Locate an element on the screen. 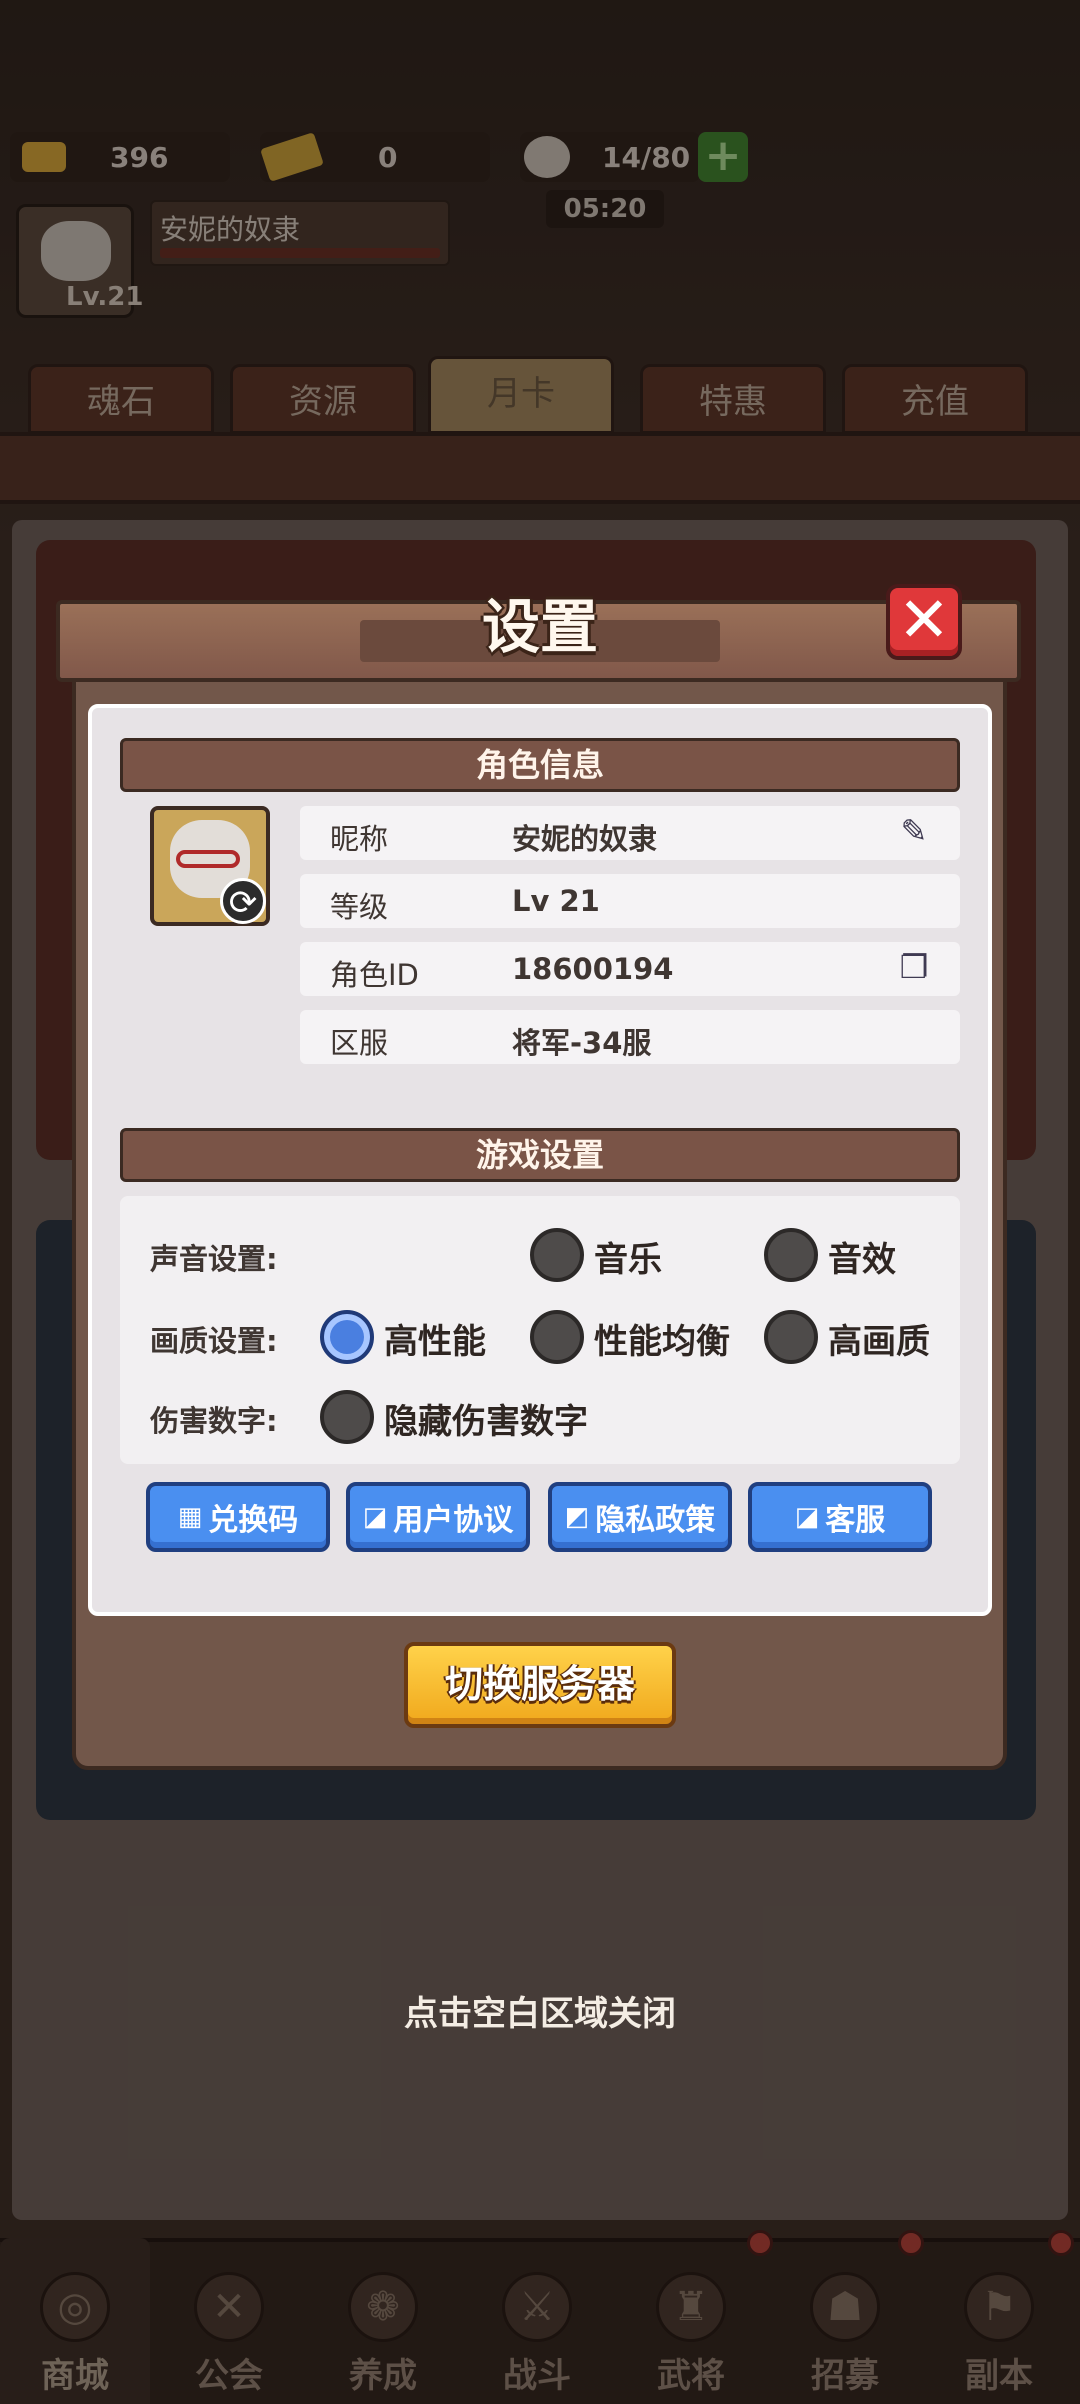  button-label: 用户协议 is located at coordinates (453, 1520).